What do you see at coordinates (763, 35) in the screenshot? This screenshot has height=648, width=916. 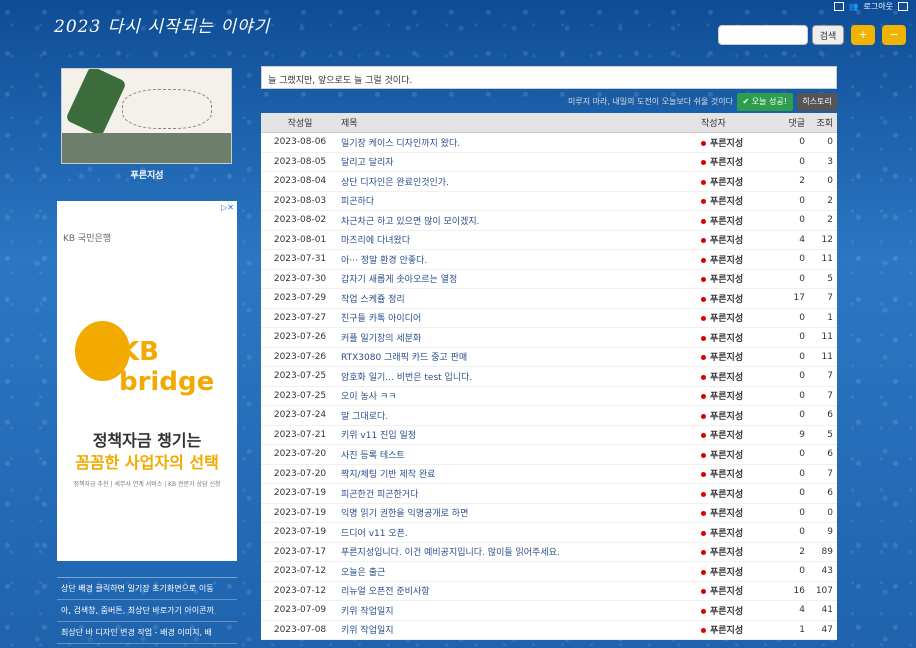 I see `search-input` at bounding box center [763, 35].